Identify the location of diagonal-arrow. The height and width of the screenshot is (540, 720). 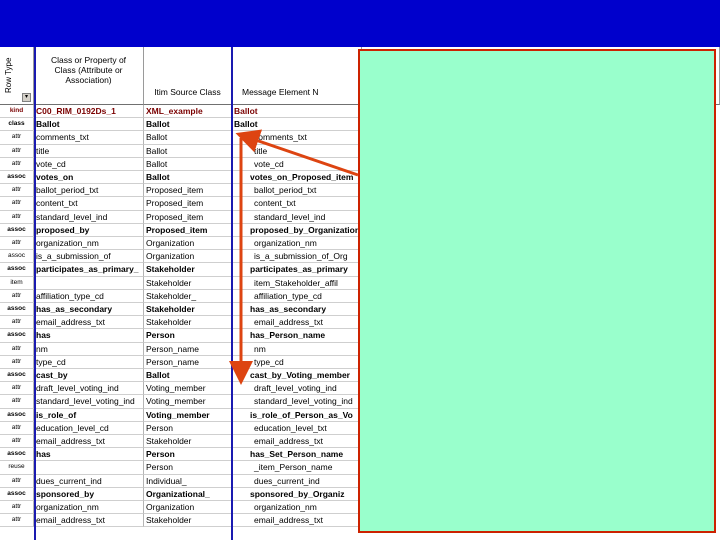
(297, 153).